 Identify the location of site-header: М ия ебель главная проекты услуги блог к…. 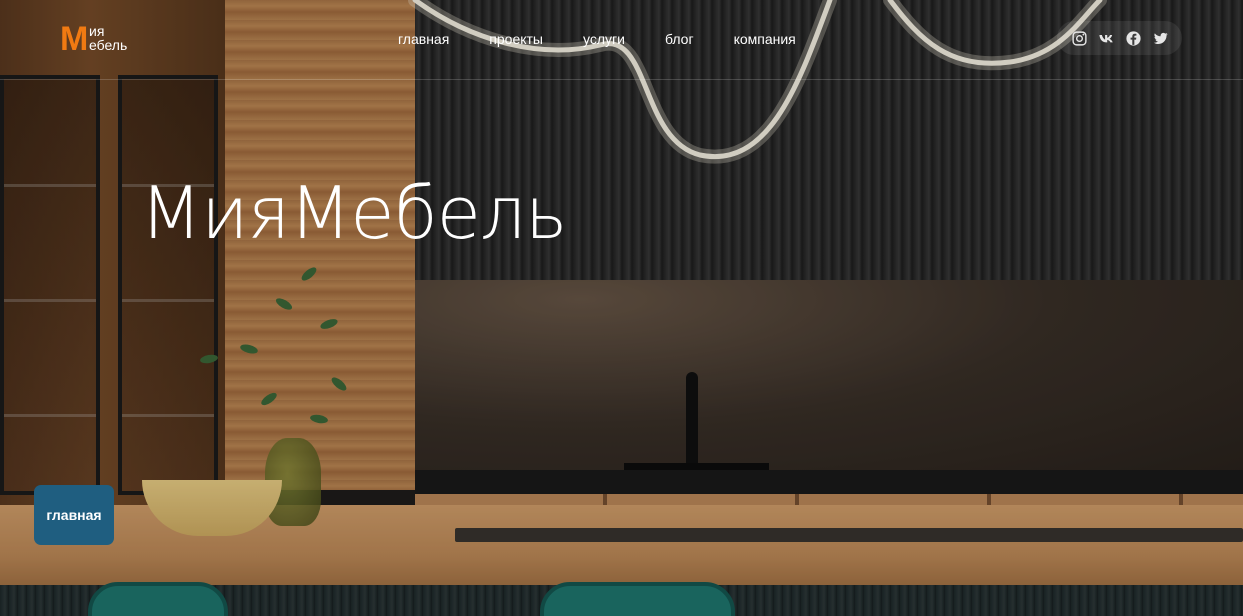
(621, 40).